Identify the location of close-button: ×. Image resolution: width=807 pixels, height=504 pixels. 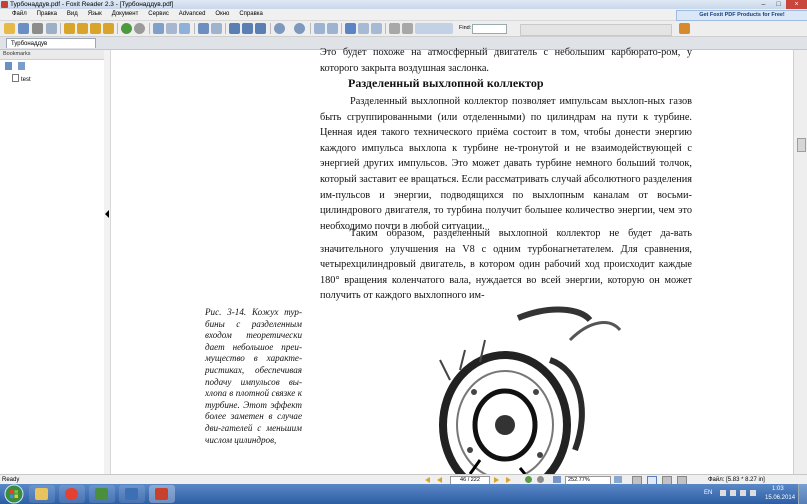
(796, 4).